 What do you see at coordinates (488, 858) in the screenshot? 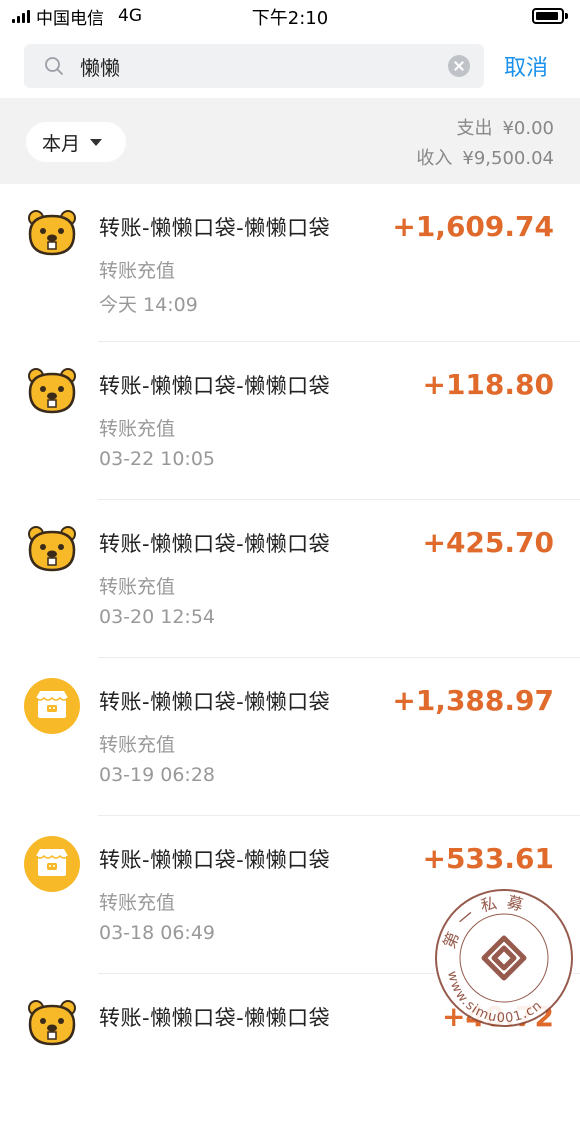
I see `transaction-amount: +533.61` at bounding box center [488, 858].